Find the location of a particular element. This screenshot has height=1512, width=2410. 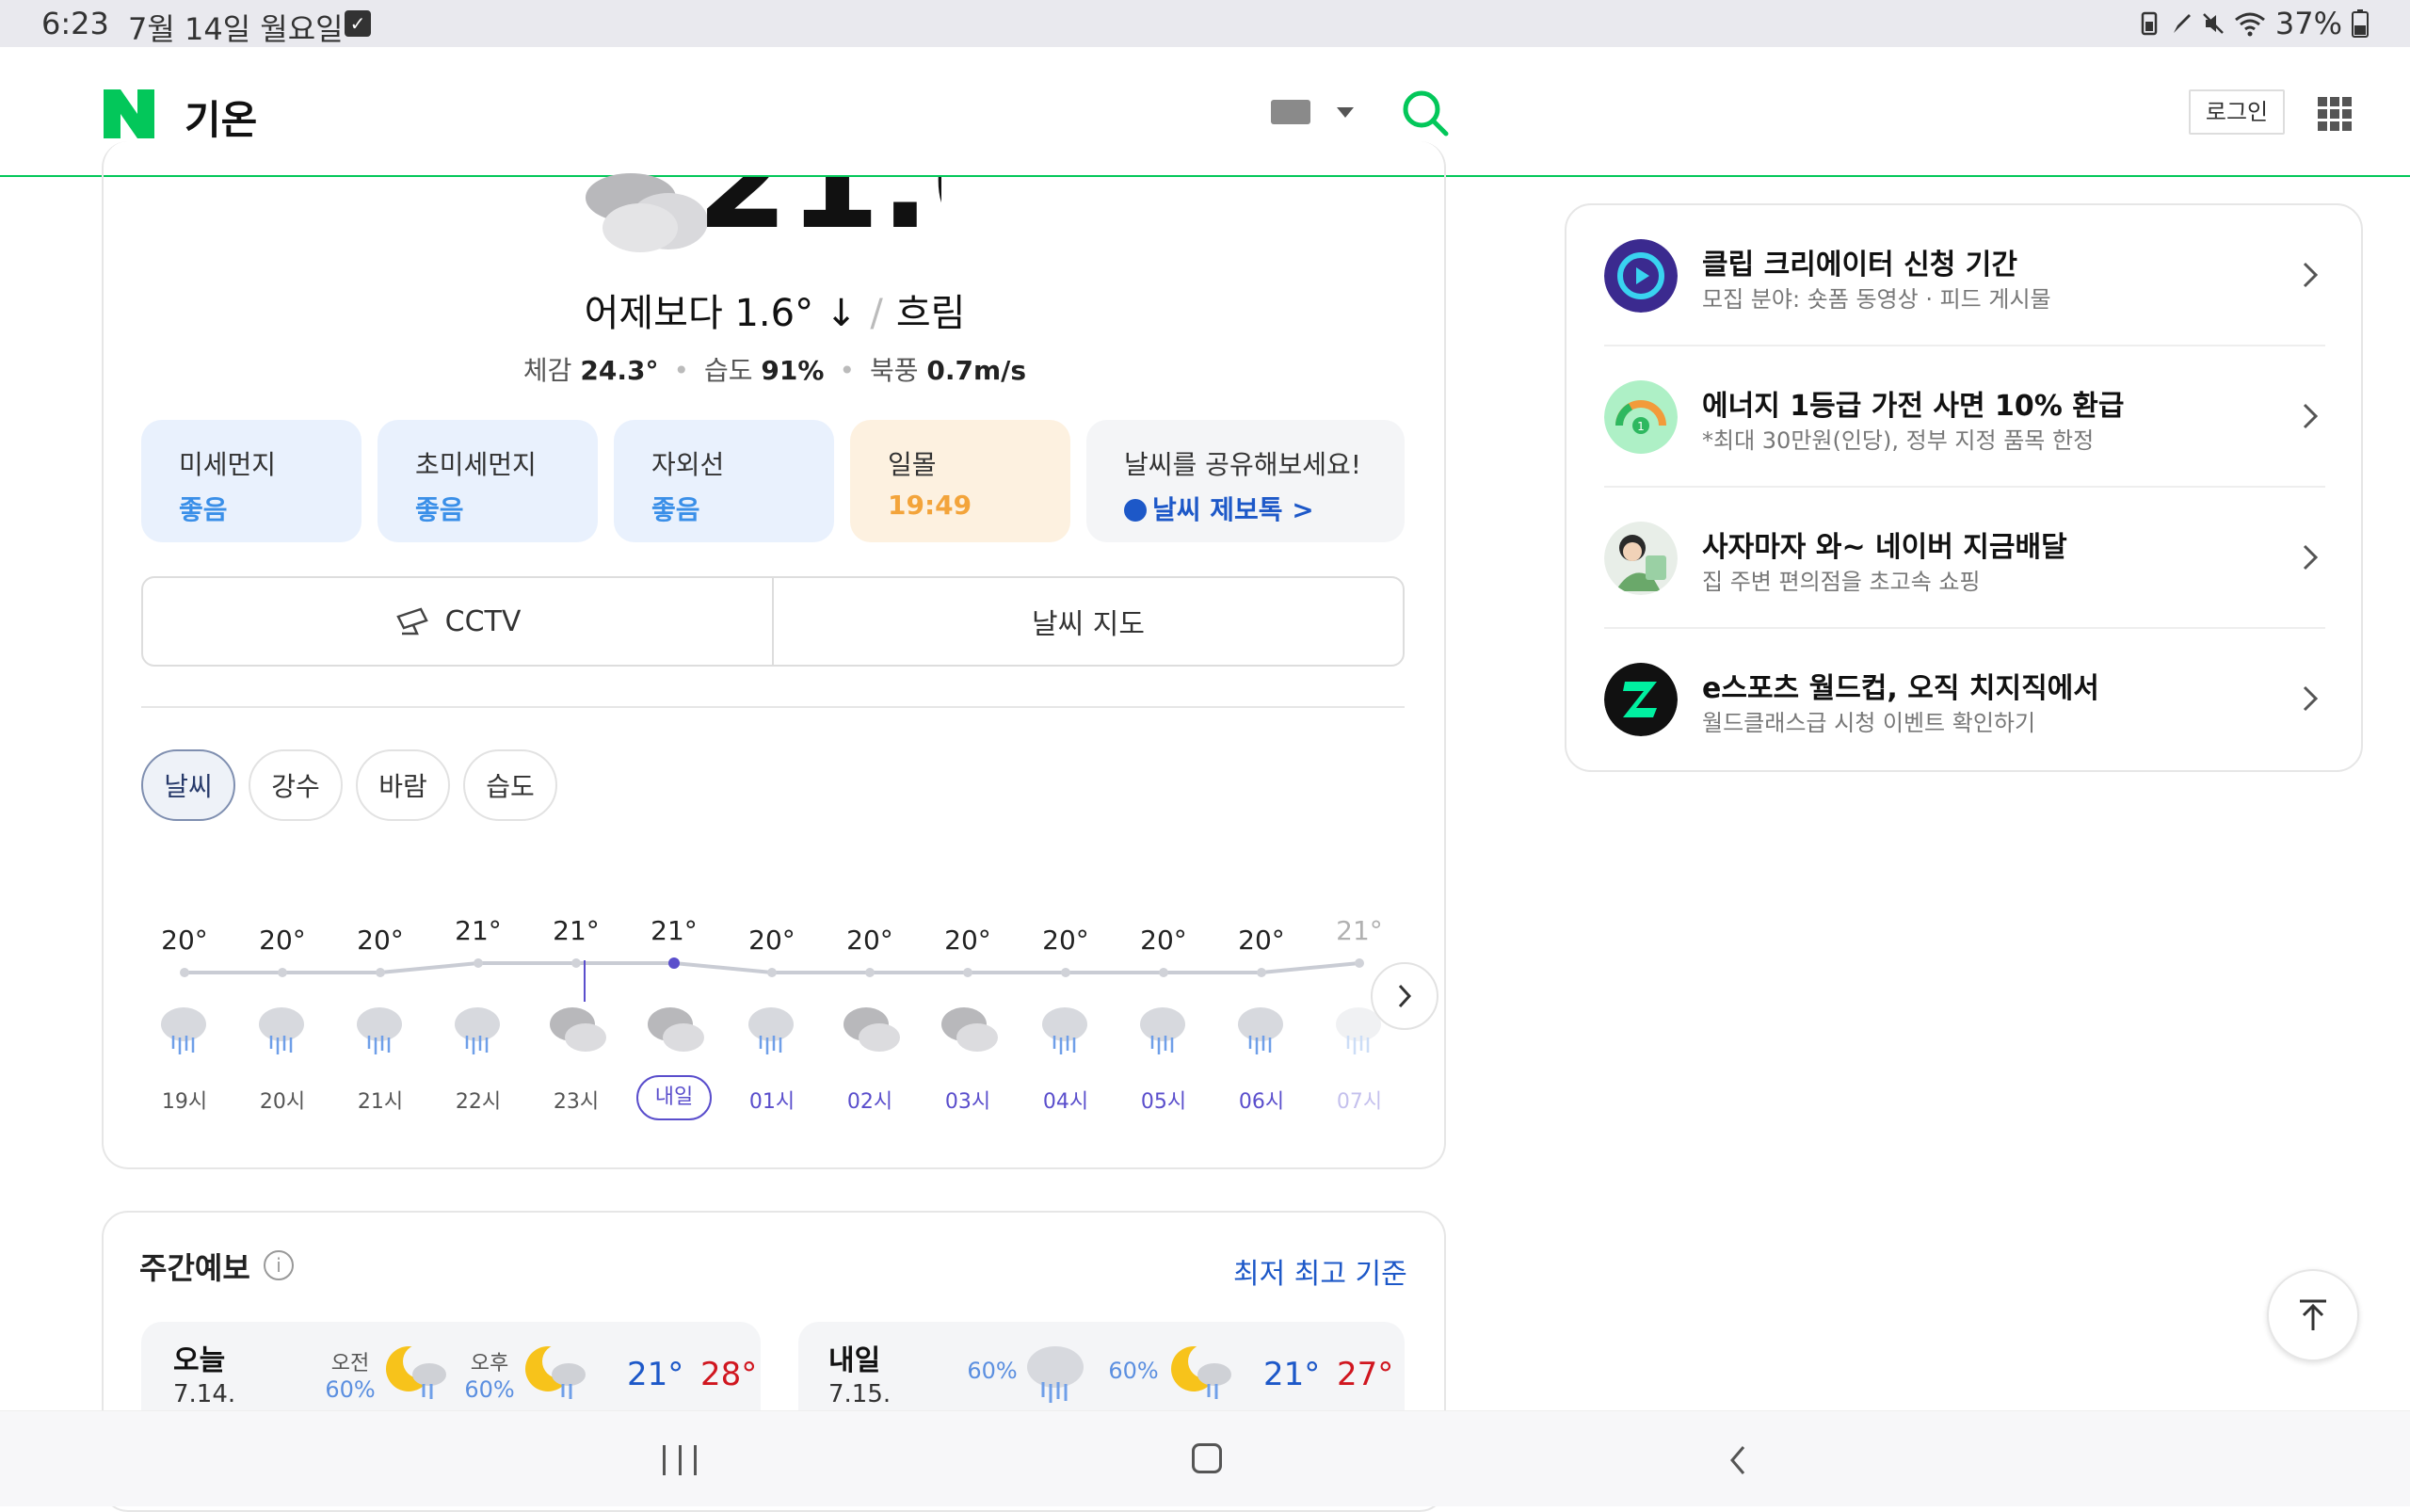

chevron-right-icon is located at coordinates (1405, 996).